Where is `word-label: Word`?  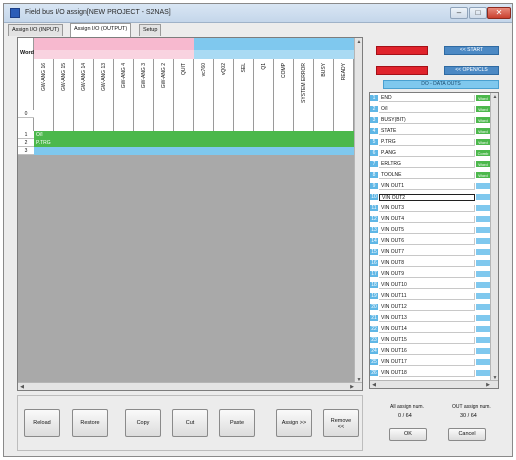
word-label: Word is located at coordinates (27, 53).